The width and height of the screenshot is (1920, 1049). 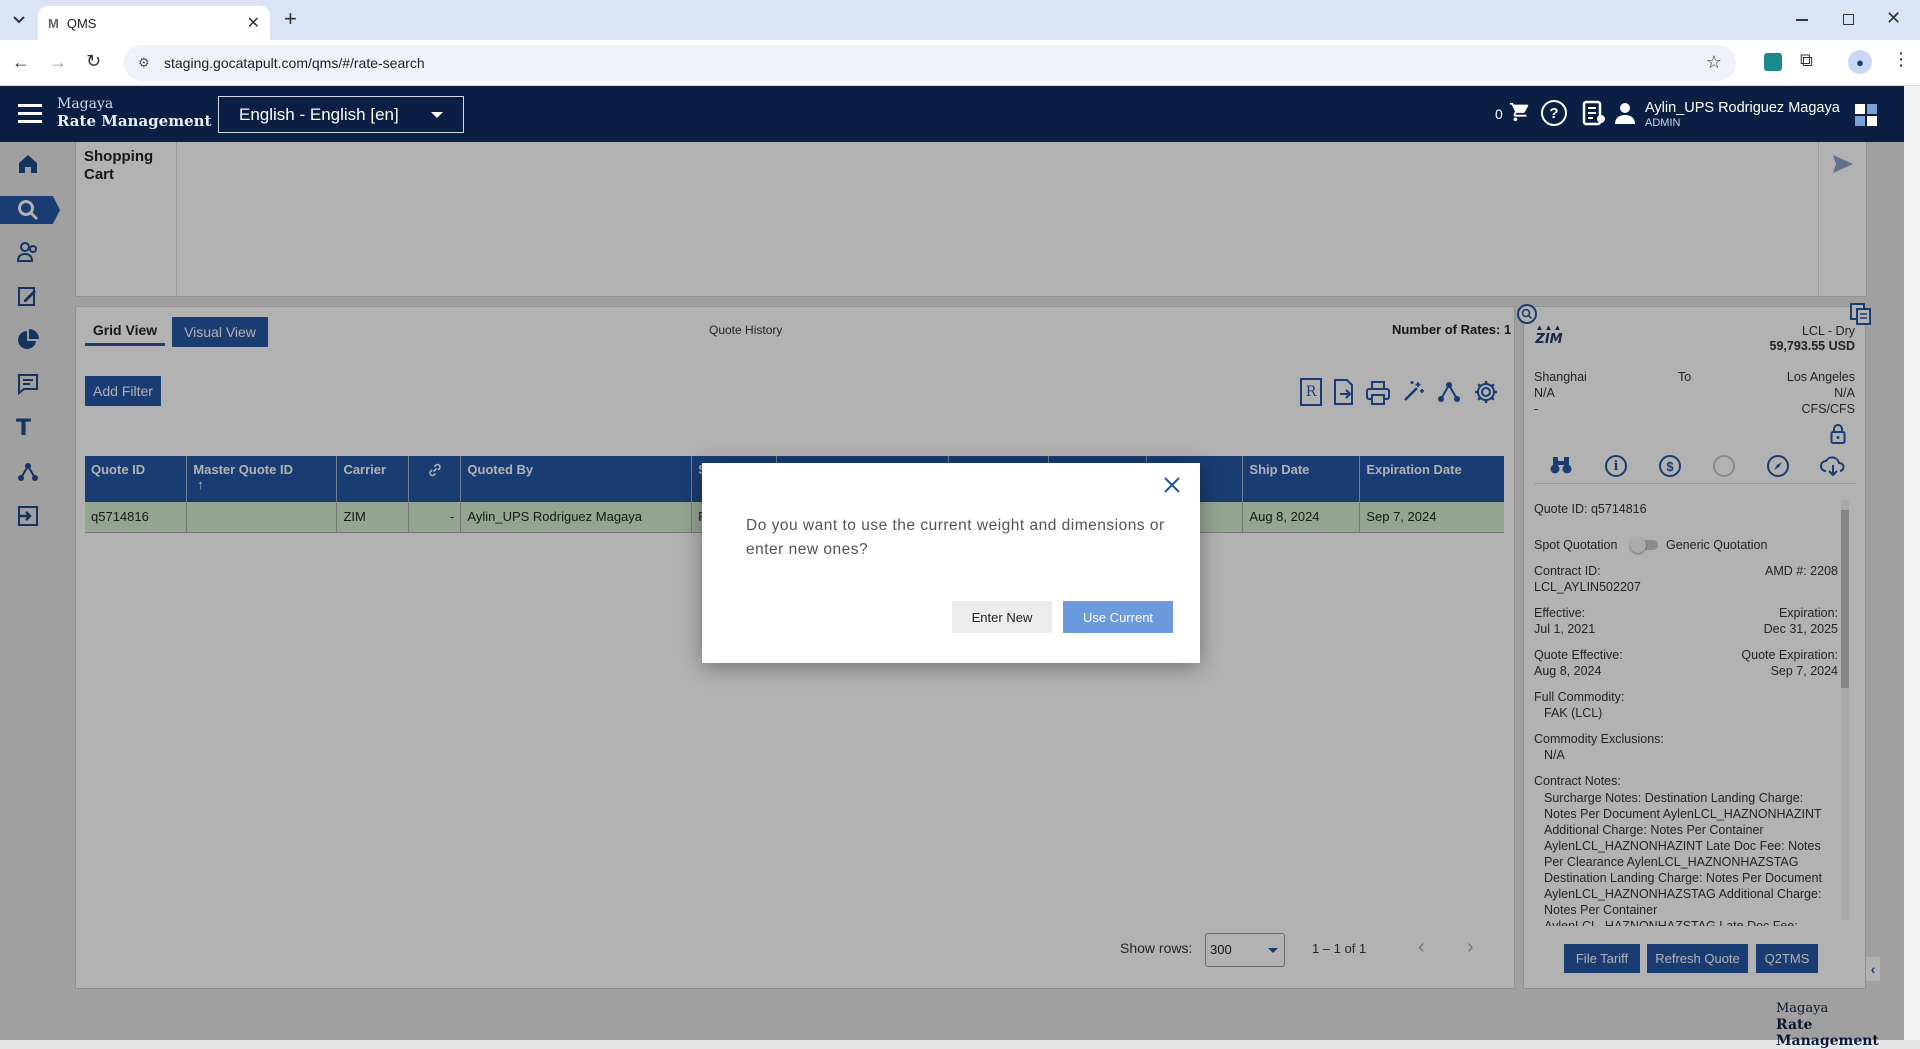 What do you see at coordinates (1625, 114) in the screenshot?
I see `user-icon` at bounding box center [1625, 114].